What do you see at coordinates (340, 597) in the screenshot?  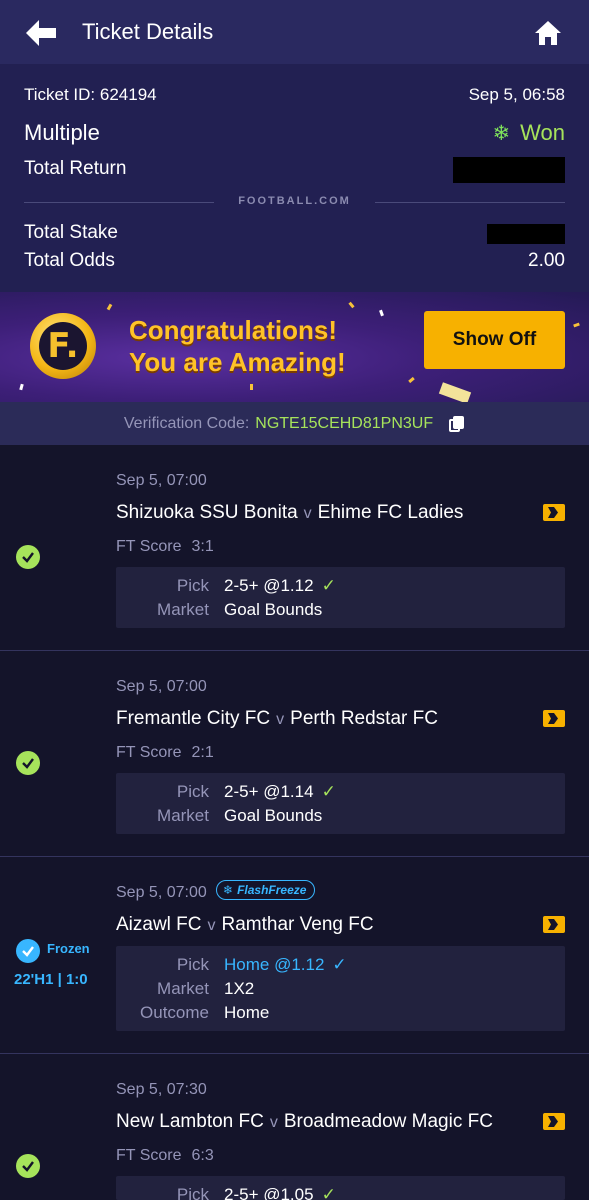 I see `pick-box: Pick 2-5+ @1.12 ✓ Market Goal Bounds` at bounding box center [340, 597].